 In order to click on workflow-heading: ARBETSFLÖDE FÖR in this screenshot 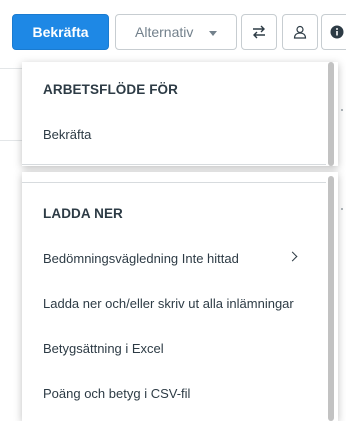, I will do `click(110, 89)`.